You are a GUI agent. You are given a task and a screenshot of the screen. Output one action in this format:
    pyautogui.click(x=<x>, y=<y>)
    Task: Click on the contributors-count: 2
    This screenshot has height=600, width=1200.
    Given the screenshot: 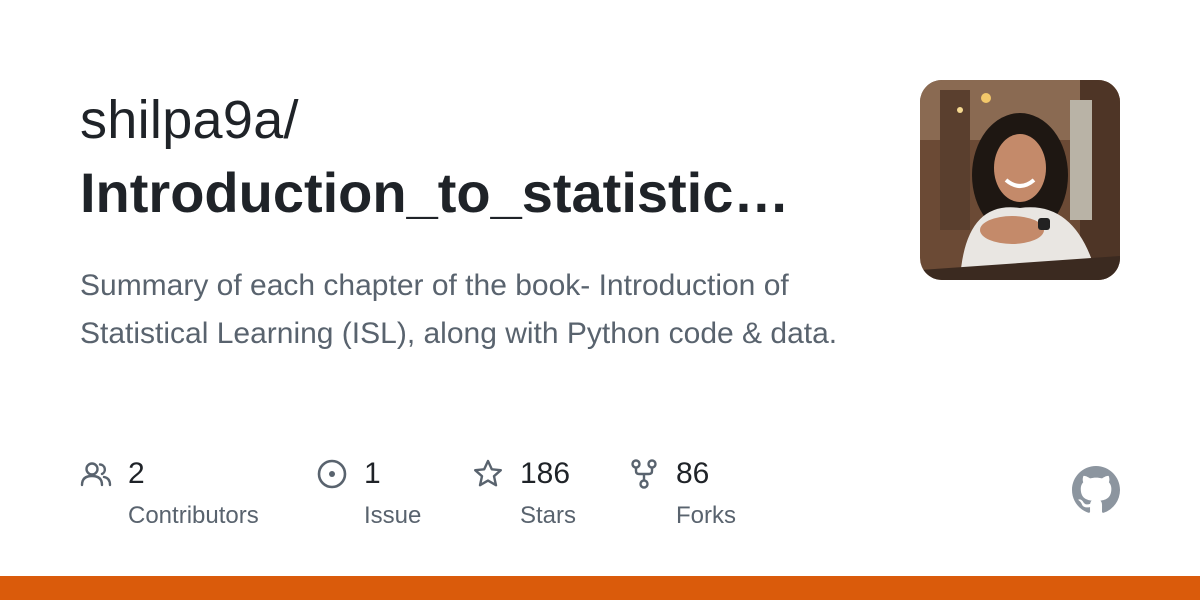 What is the action you would take?
    pyautogui.click(x=136, y=473)
    